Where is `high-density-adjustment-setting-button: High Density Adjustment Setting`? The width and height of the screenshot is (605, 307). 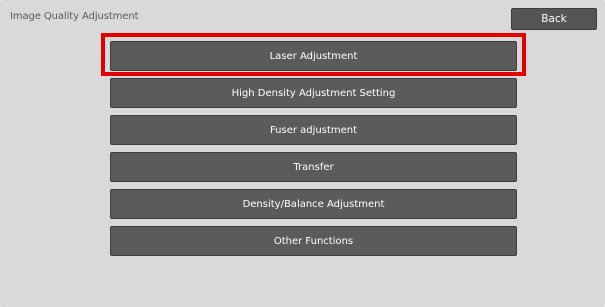 high-density-adjustment-setting-button: High Density Adjustment Setting is located at coordinates (313, 93).